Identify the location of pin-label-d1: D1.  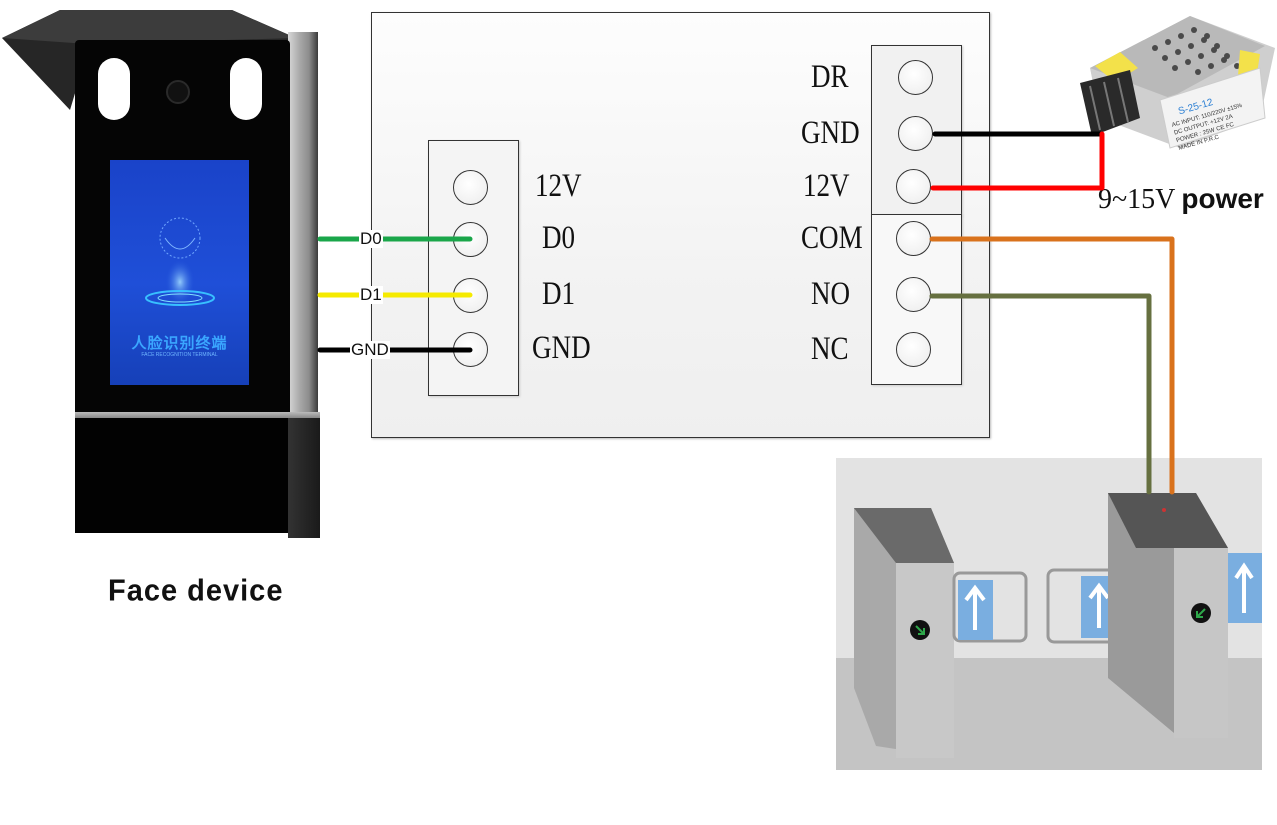
(559, 294).